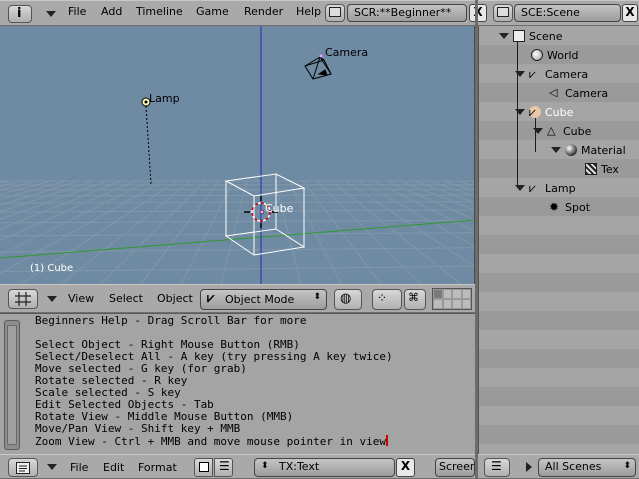  I want to click on manipulator-toggle: ⌘, so click(415, 299).